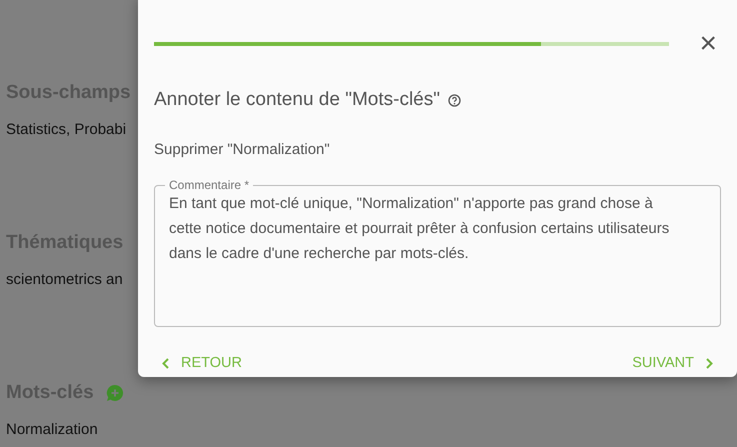  I want to click on section-value: scientometrics an, so click(65, 280).